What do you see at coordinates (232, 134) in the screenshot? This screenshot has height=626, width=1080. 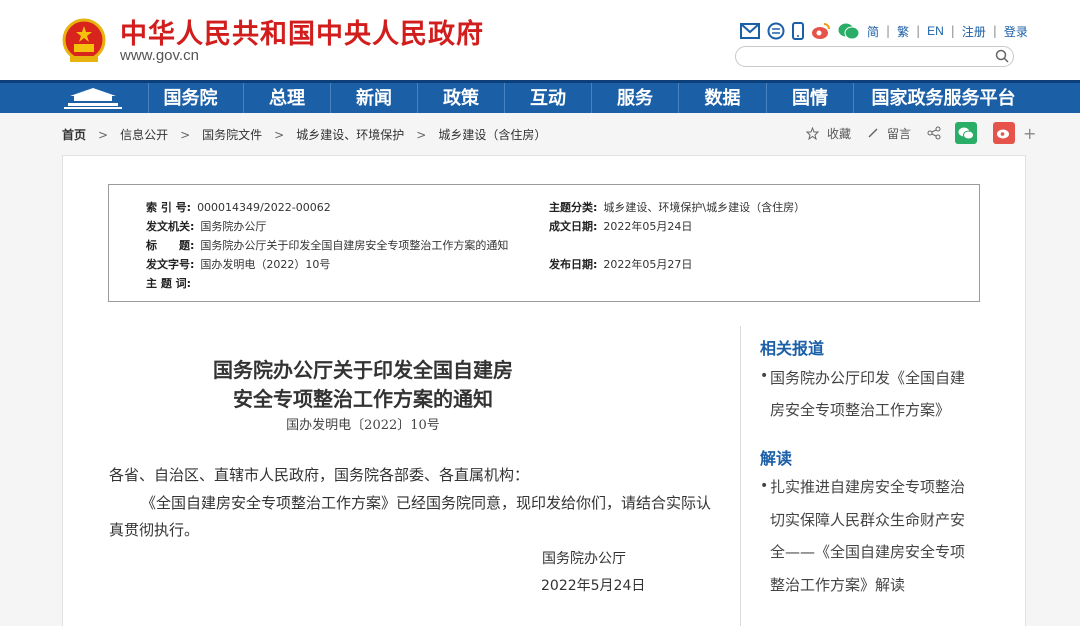 I see `breadcrumb-documents: 国务院文件` at bounding box center [232, 134].